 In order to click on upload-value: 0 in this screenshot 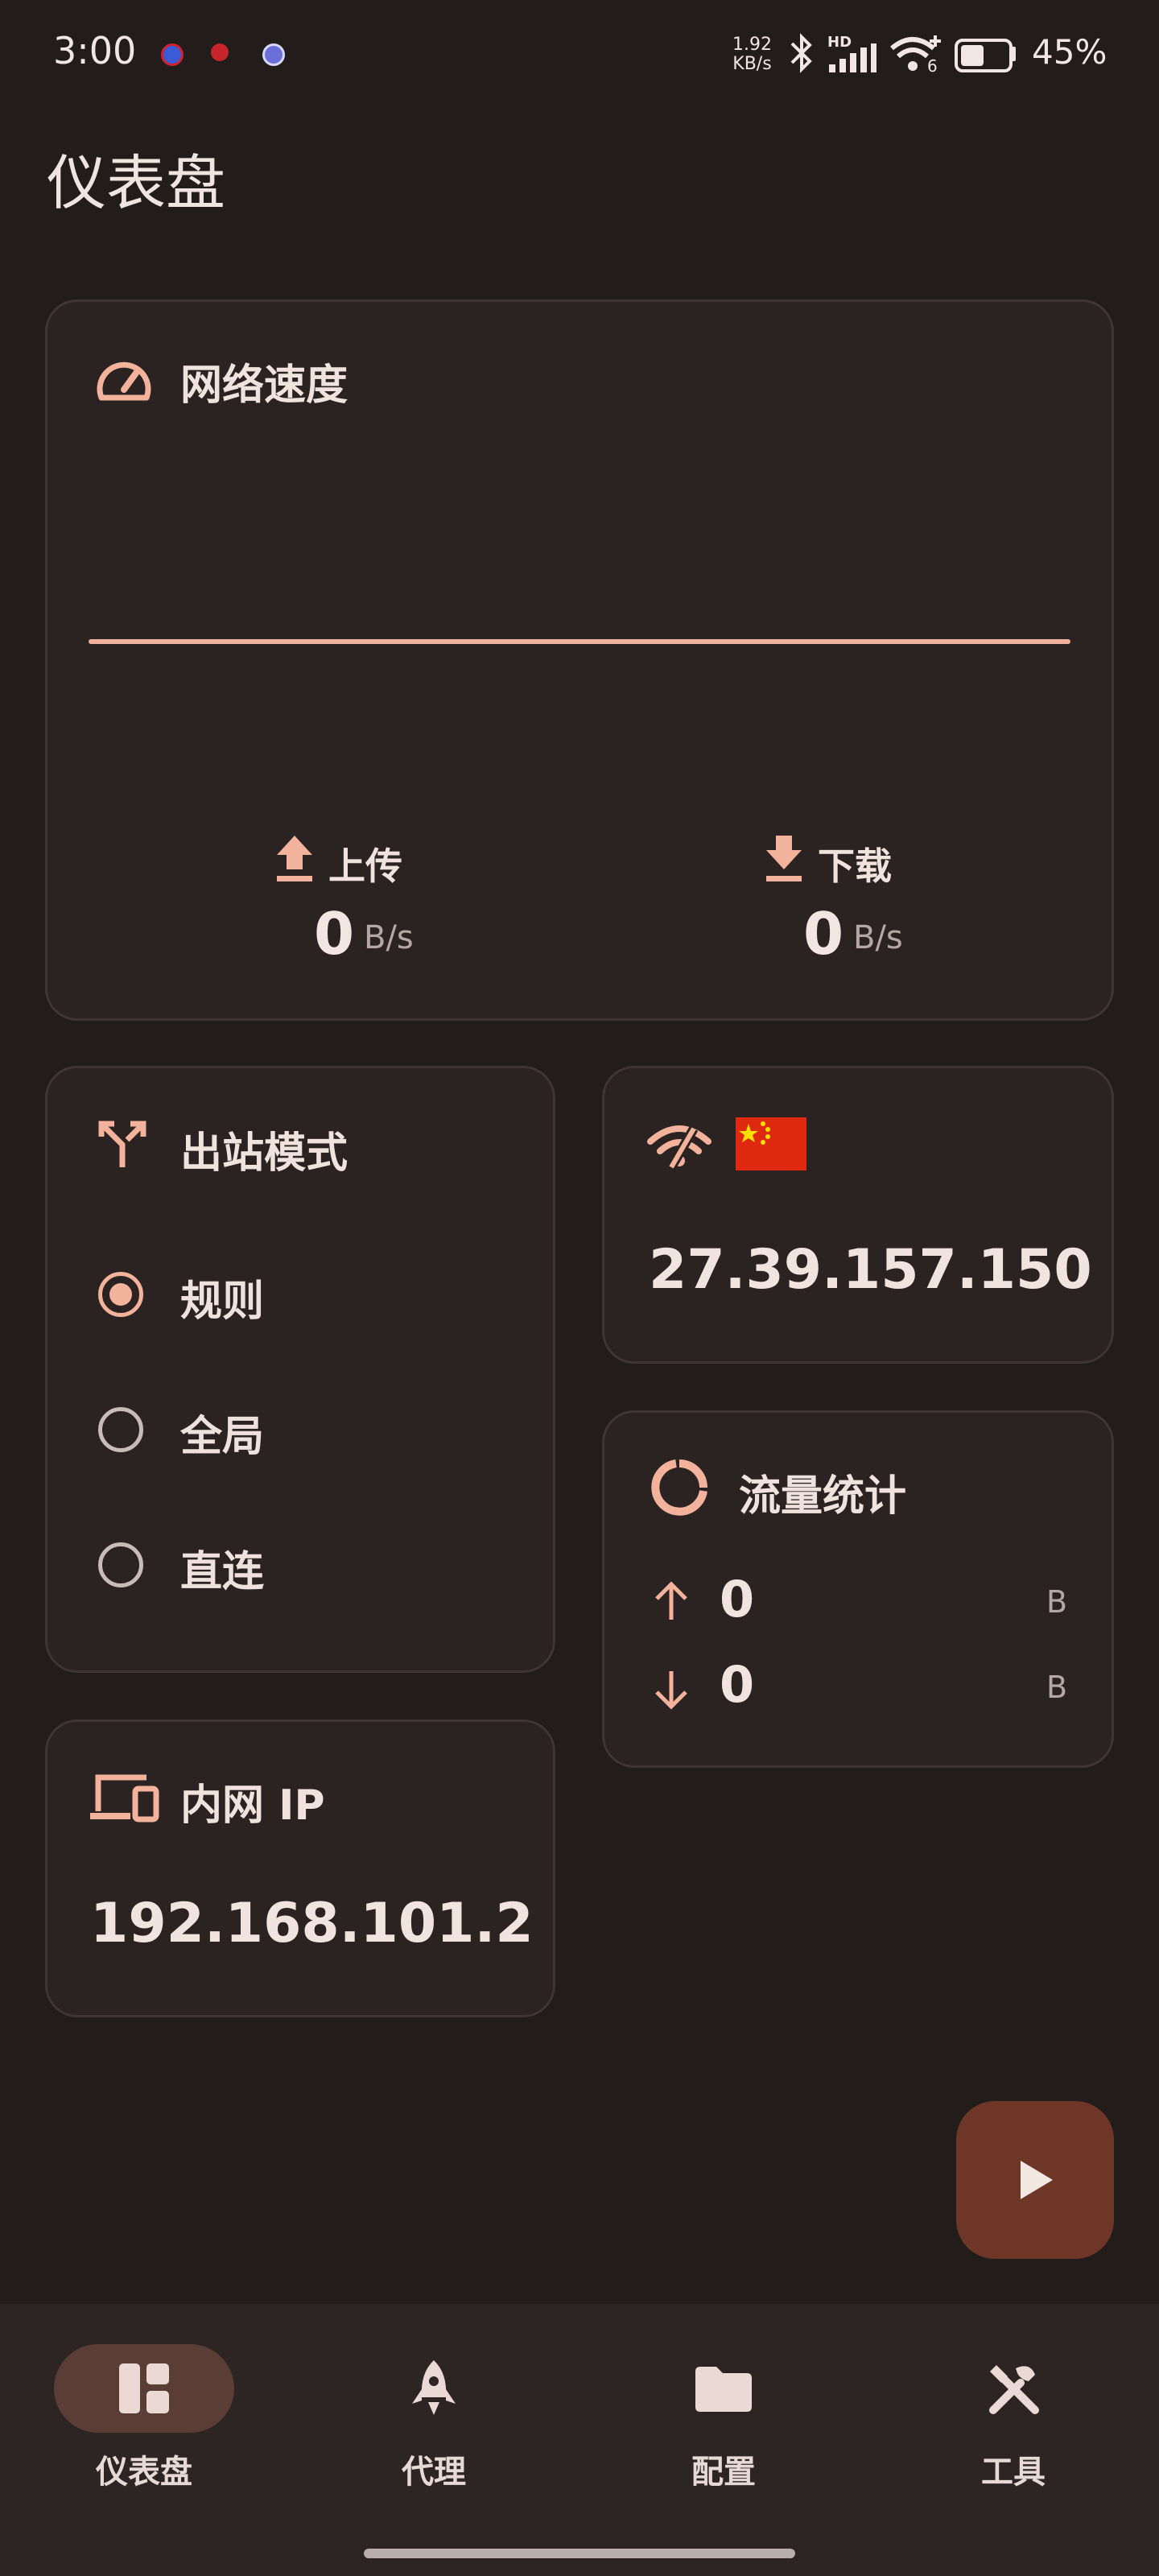, I will do `click(334, 934)`.